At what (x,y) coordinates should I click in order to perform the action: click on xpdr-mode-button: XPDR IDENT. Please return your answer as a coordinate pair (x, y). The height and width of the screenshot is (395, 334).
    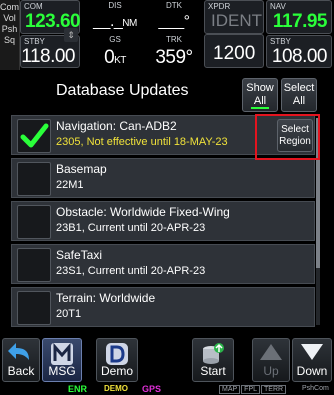
    Looking at the image, I should click on (234, 17).